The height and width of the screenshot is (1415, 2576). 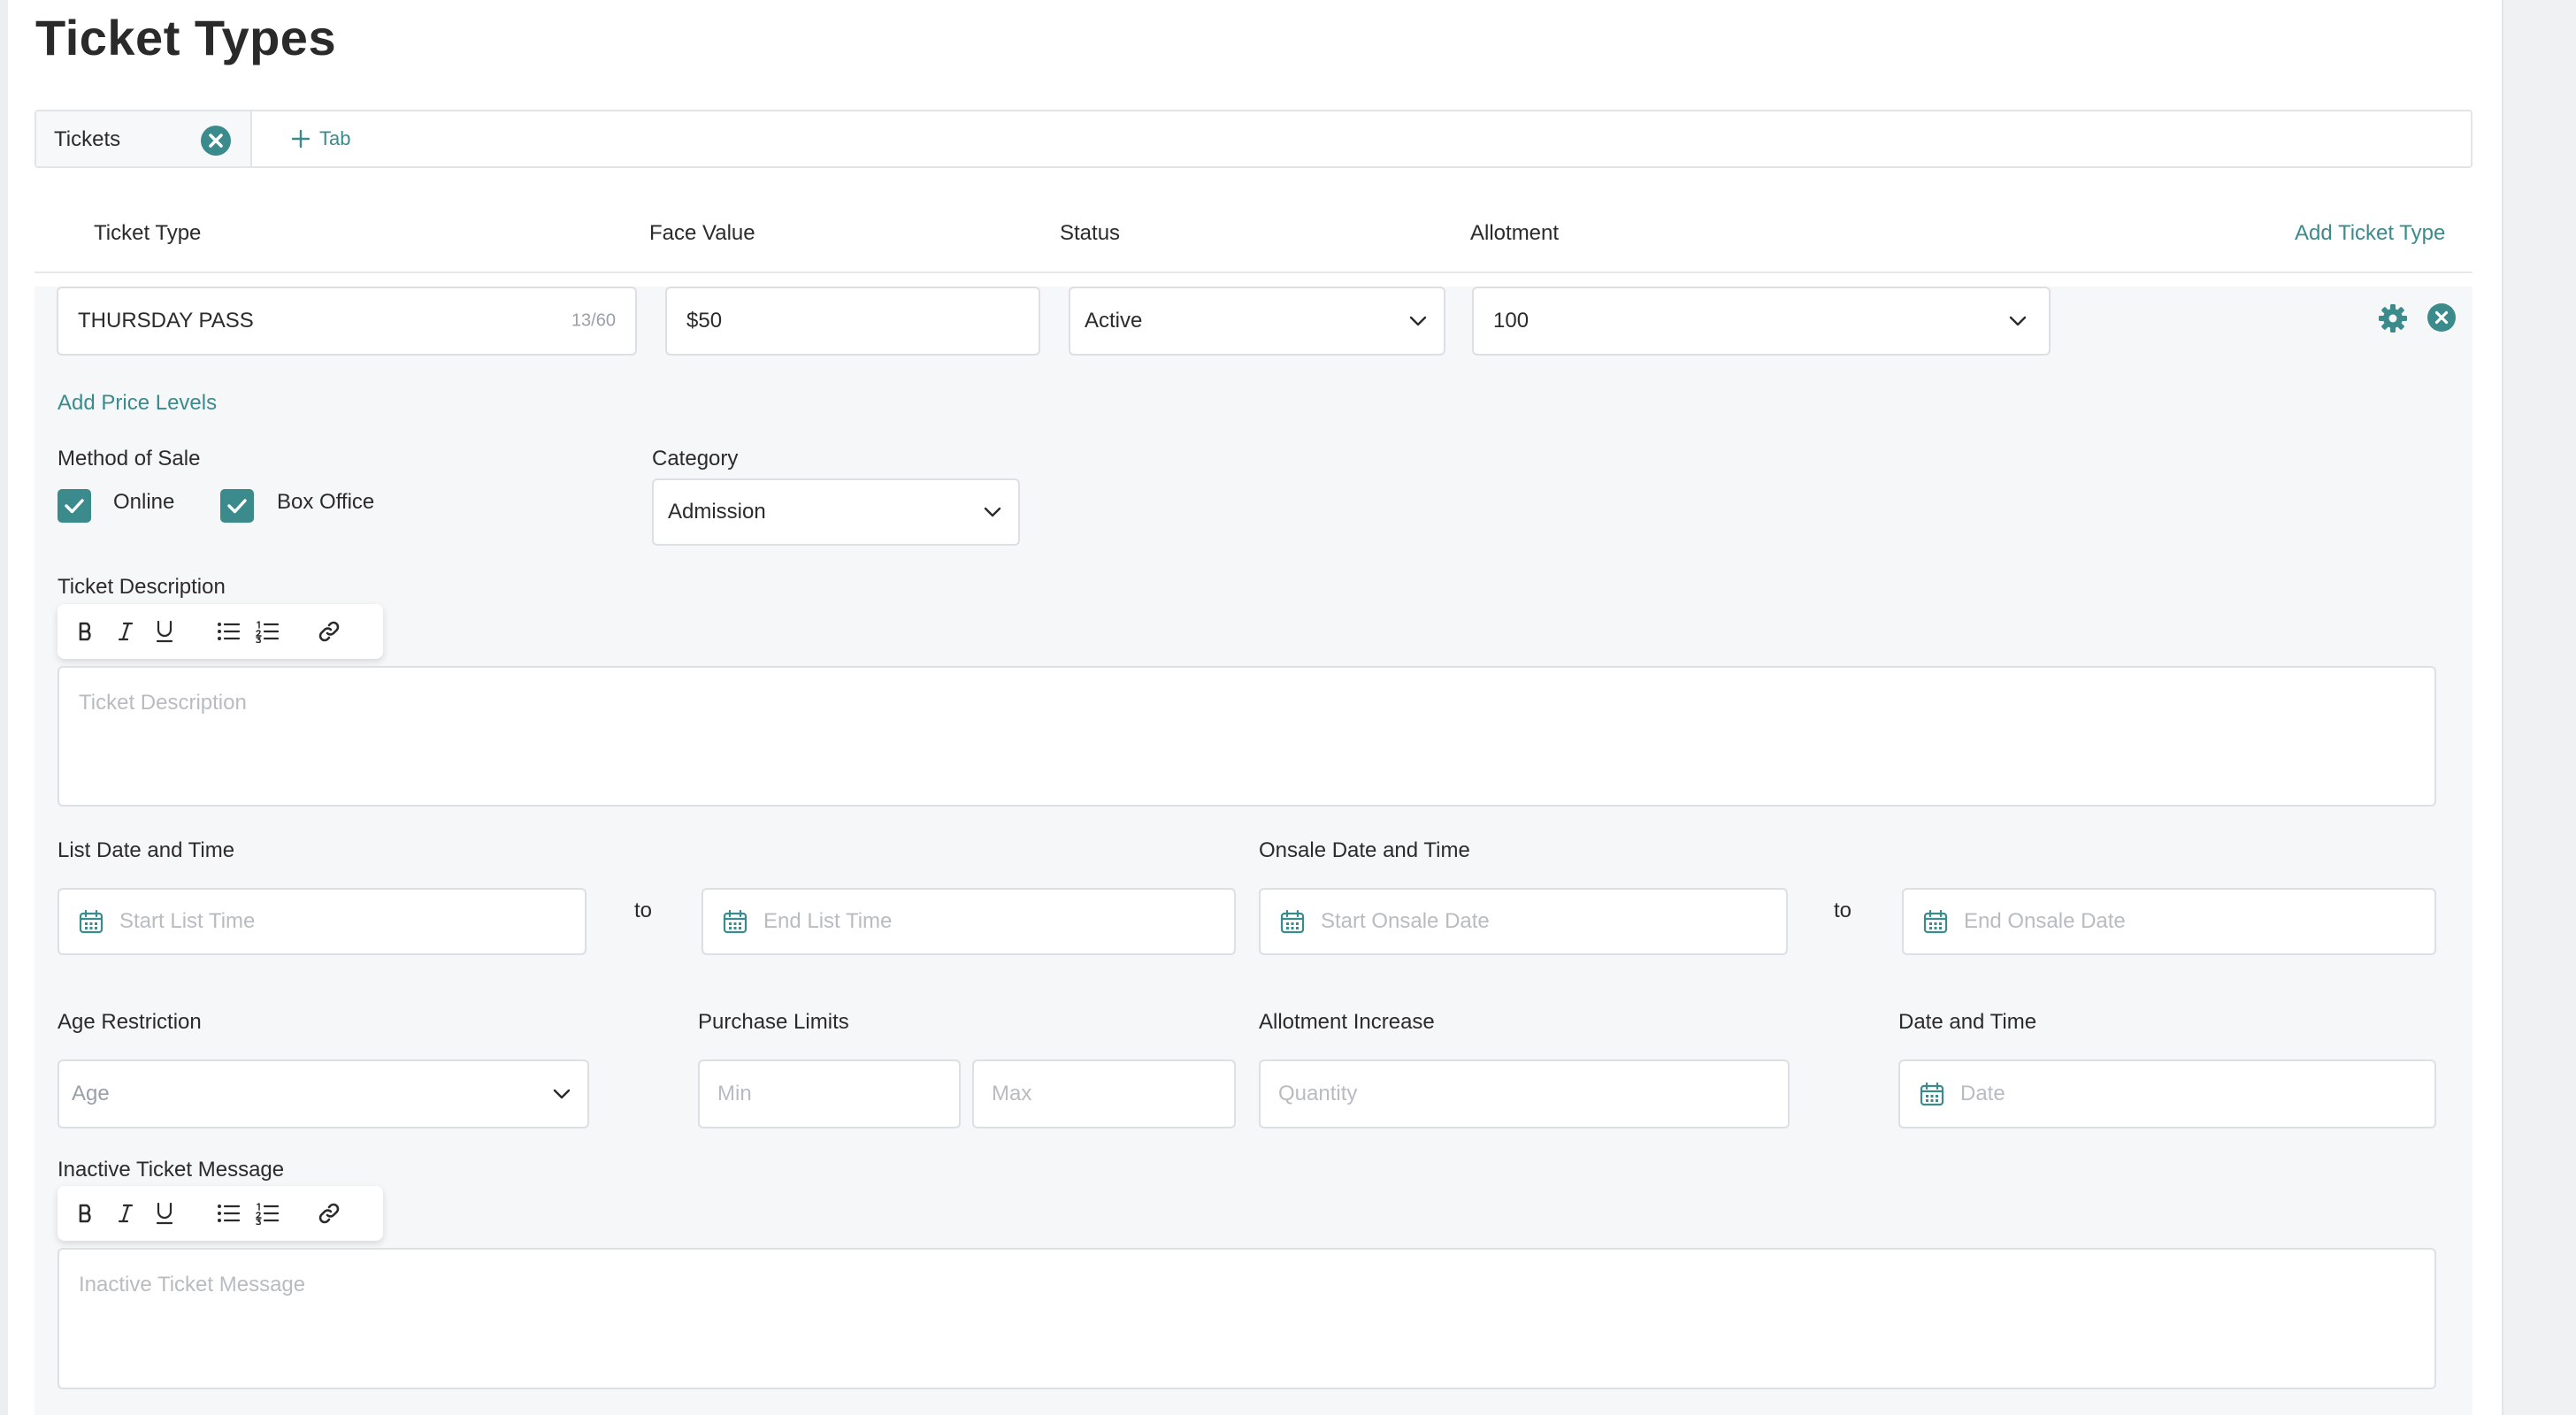 What do you see at coordinates (1364, 850) in the screenshot?
I see `onsale-date-time-label: Onsale Date and Time` at bounding box center [1364, 850].